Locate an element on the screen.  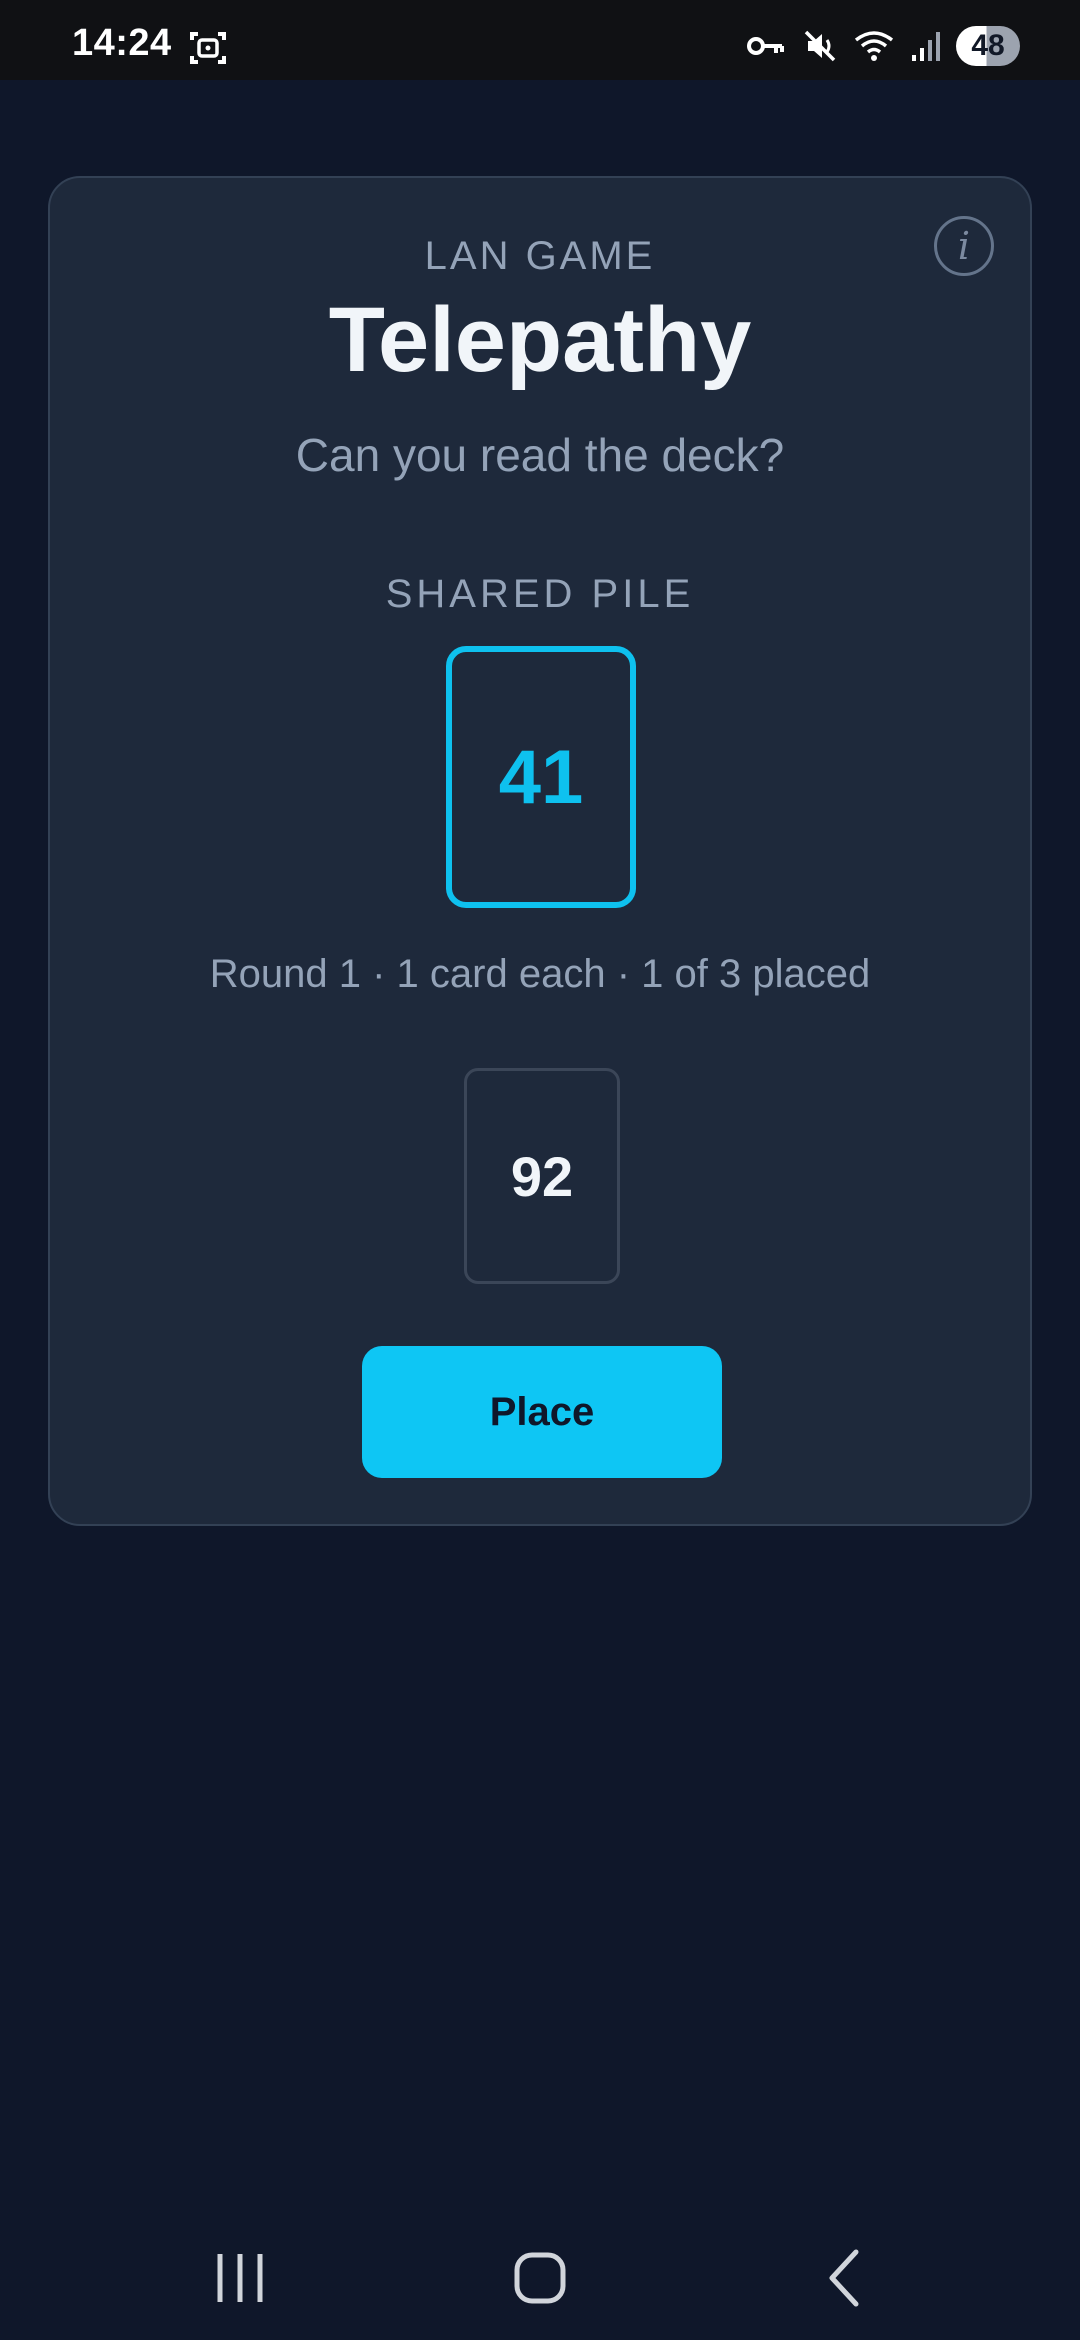
home-icon is located at coordinates (540, 2278).